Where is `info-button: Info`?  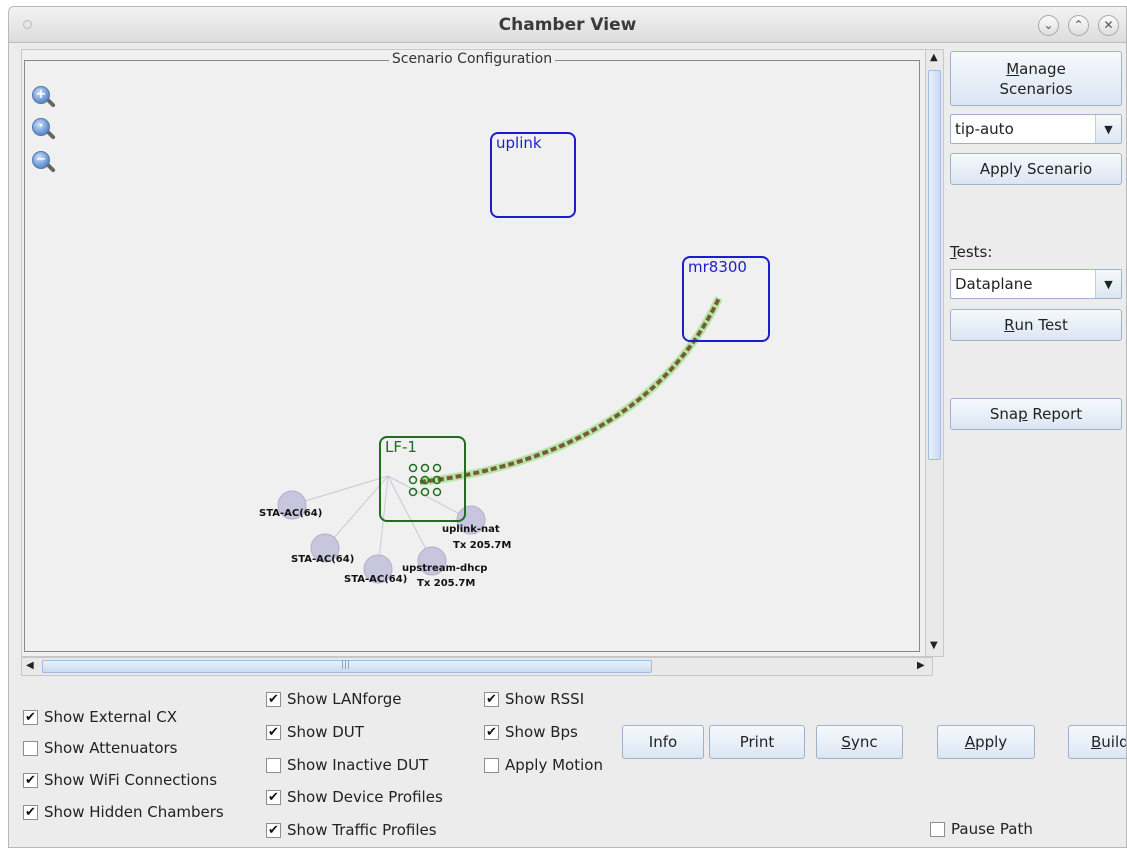
info-button: Info is located at coordinates (663, 742).